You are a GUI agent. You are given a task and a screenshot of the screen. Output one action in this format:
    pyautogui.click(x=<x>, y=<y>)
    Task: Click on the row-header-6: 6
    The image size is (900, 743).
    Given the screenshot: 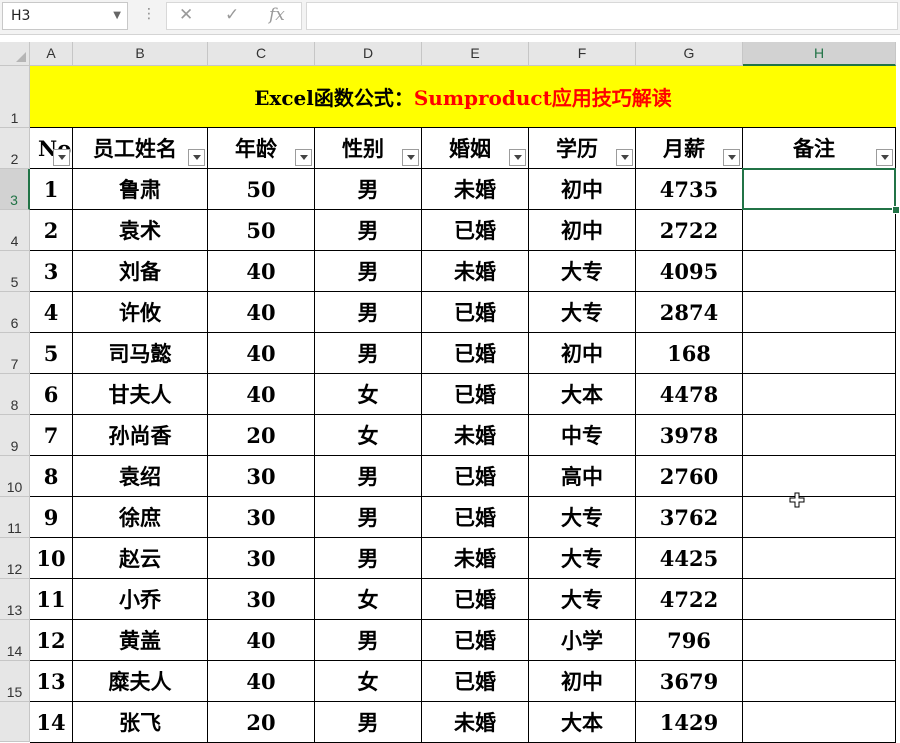 What is the action you would take?
    pyautogui.click(x=15, y=312)
    